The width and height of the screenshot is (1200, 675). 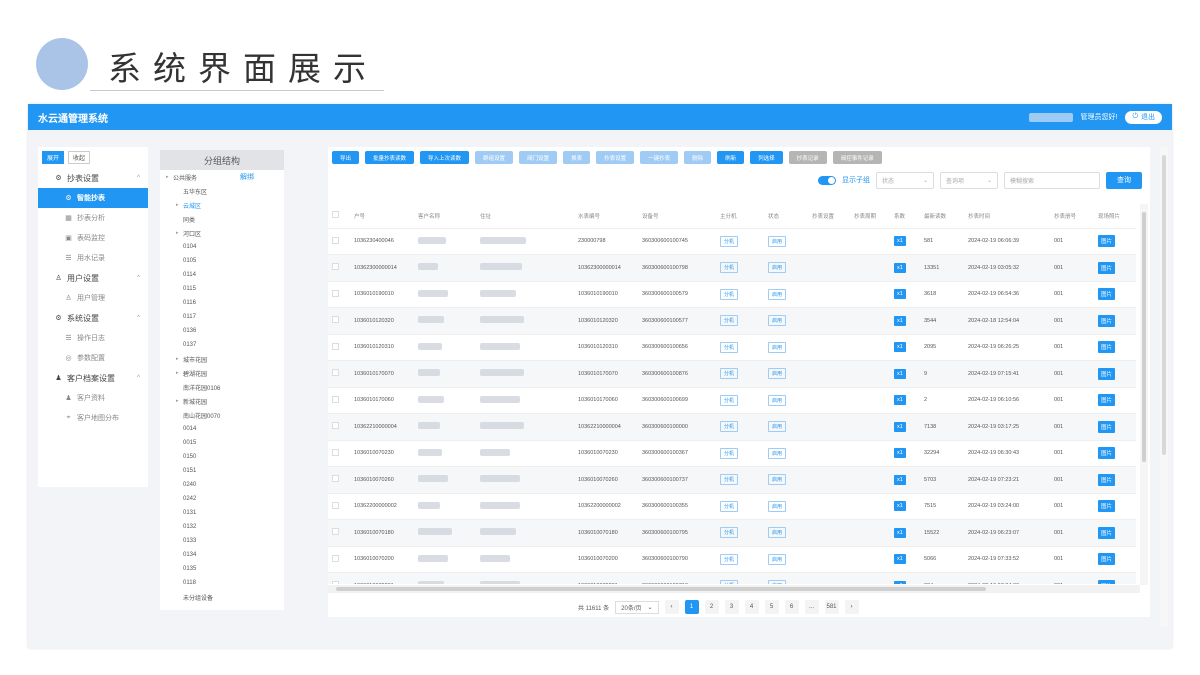 I want to click on page-button: 3, so click(x=731, y=607).